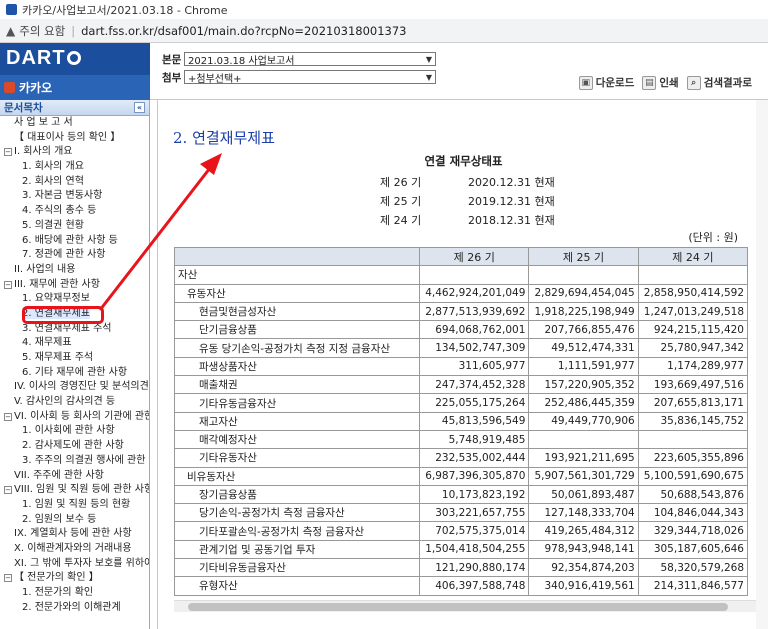  Describe the element at coordinates (56, 299) in the screenshot. I see `toc-item-label: 1. 요약재무정보` at that location.